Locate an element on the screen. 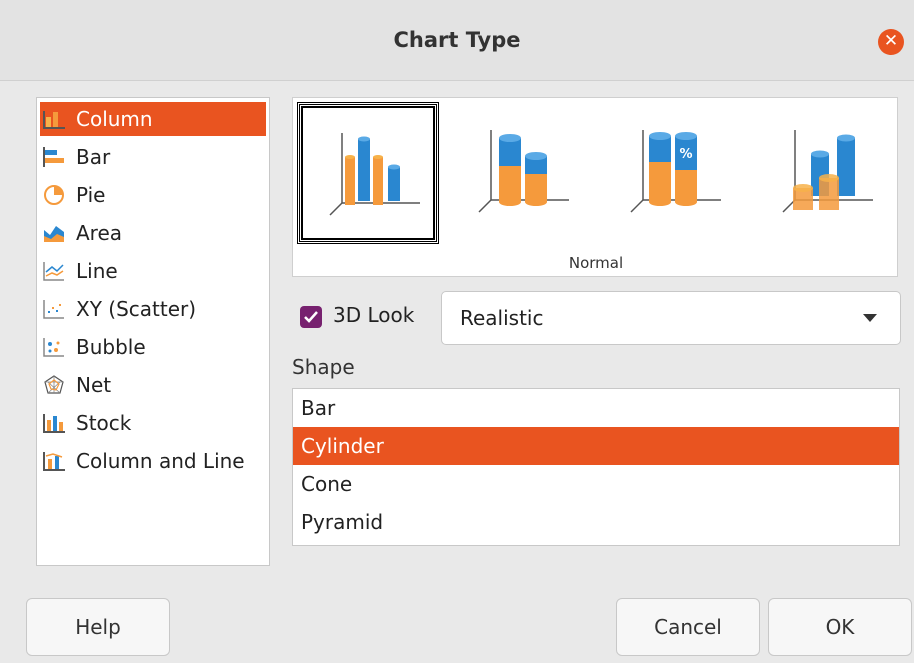 This screenshot has height=663, width=914. chart-type-net: Net is located at coordinates (153, 385).